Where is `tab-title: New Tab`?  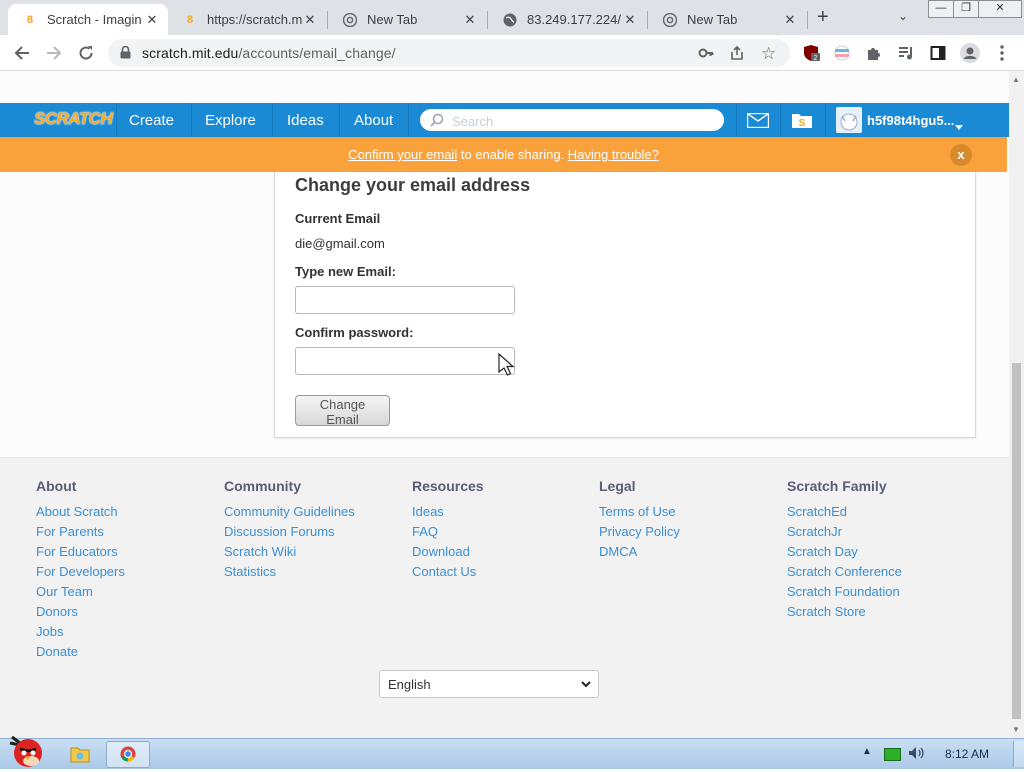
tab-title: New Tab is located at coordinates (712, 19).